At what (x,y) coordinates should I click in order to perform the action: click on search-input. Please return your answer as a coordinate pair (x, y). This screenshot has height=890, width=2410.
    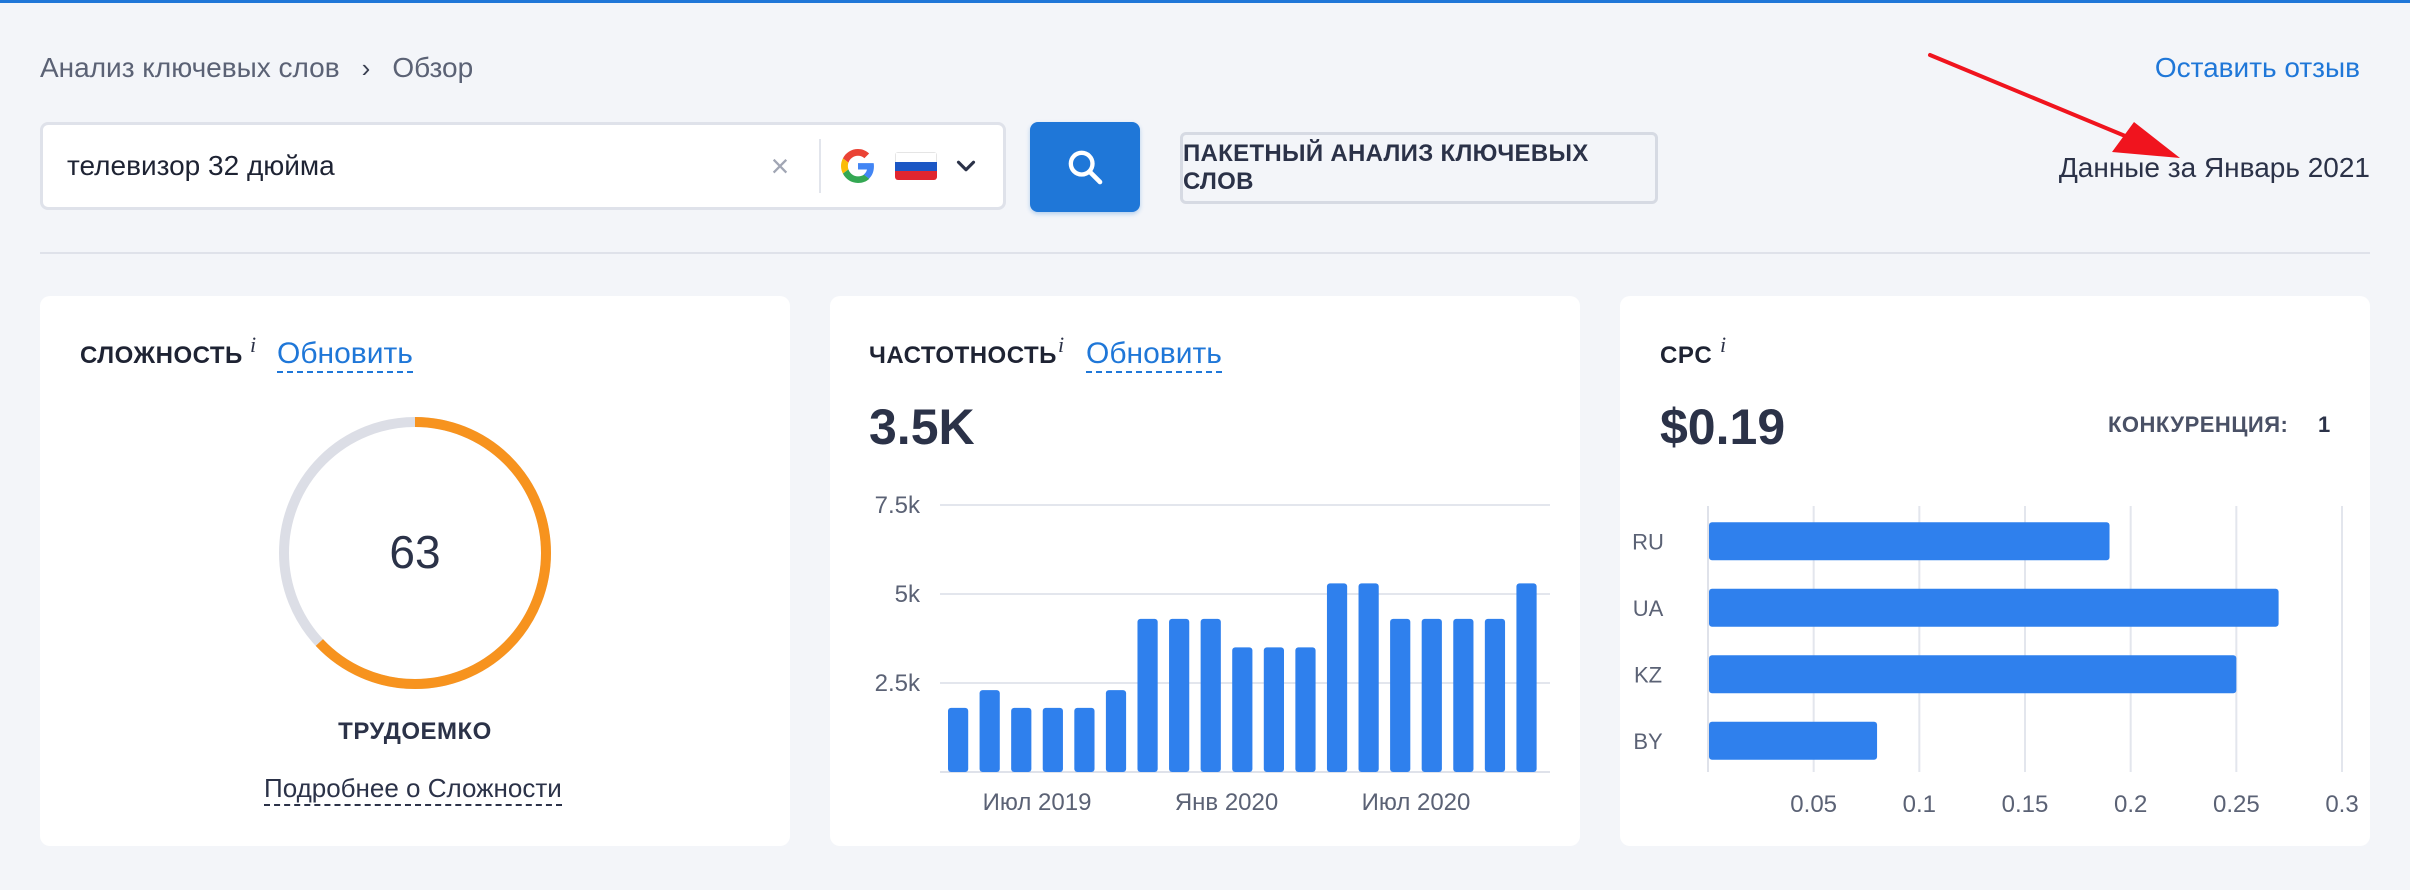
    Looking at the image, I should click on (399, 166).